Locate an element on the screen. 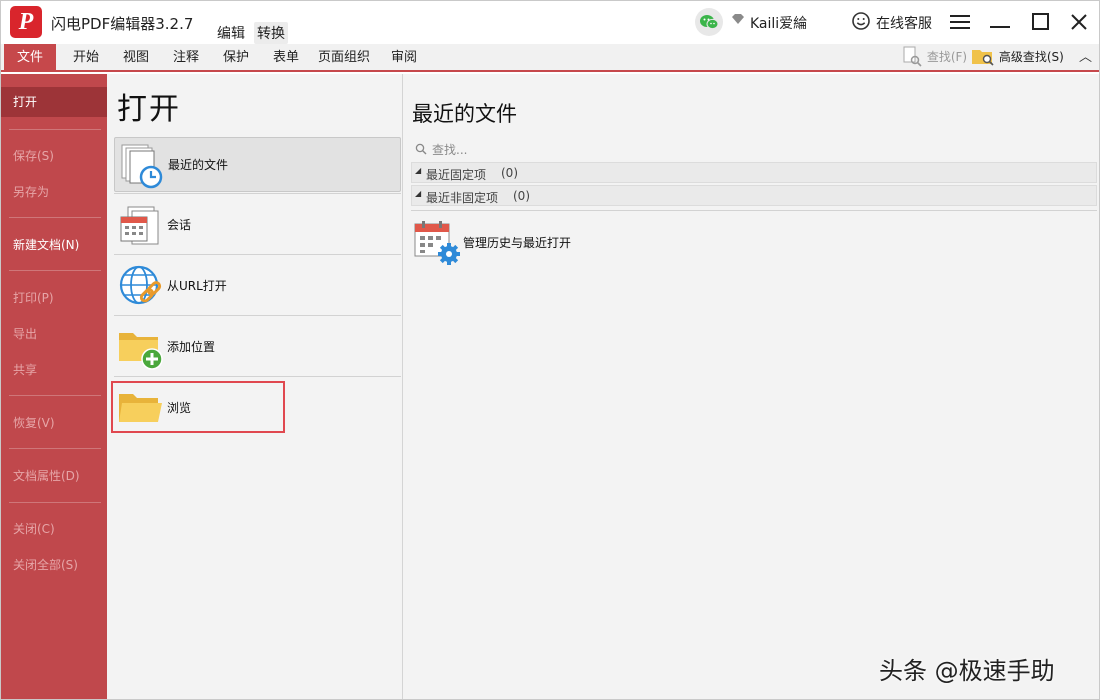 The height and width of the screenshot is (700, 1100). open-option-label: 最近的文件 is located at coordinates (198, 165).